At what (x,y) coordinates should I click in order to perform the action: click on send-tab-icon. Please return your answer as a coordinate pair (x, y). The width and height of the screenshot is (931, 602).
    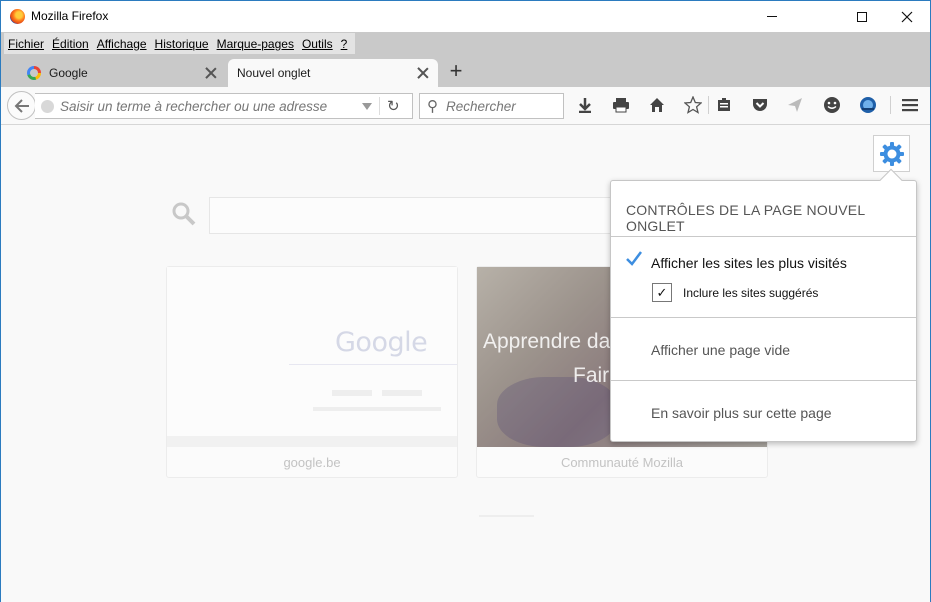
    Looking at the image, I should click on (795, 105).